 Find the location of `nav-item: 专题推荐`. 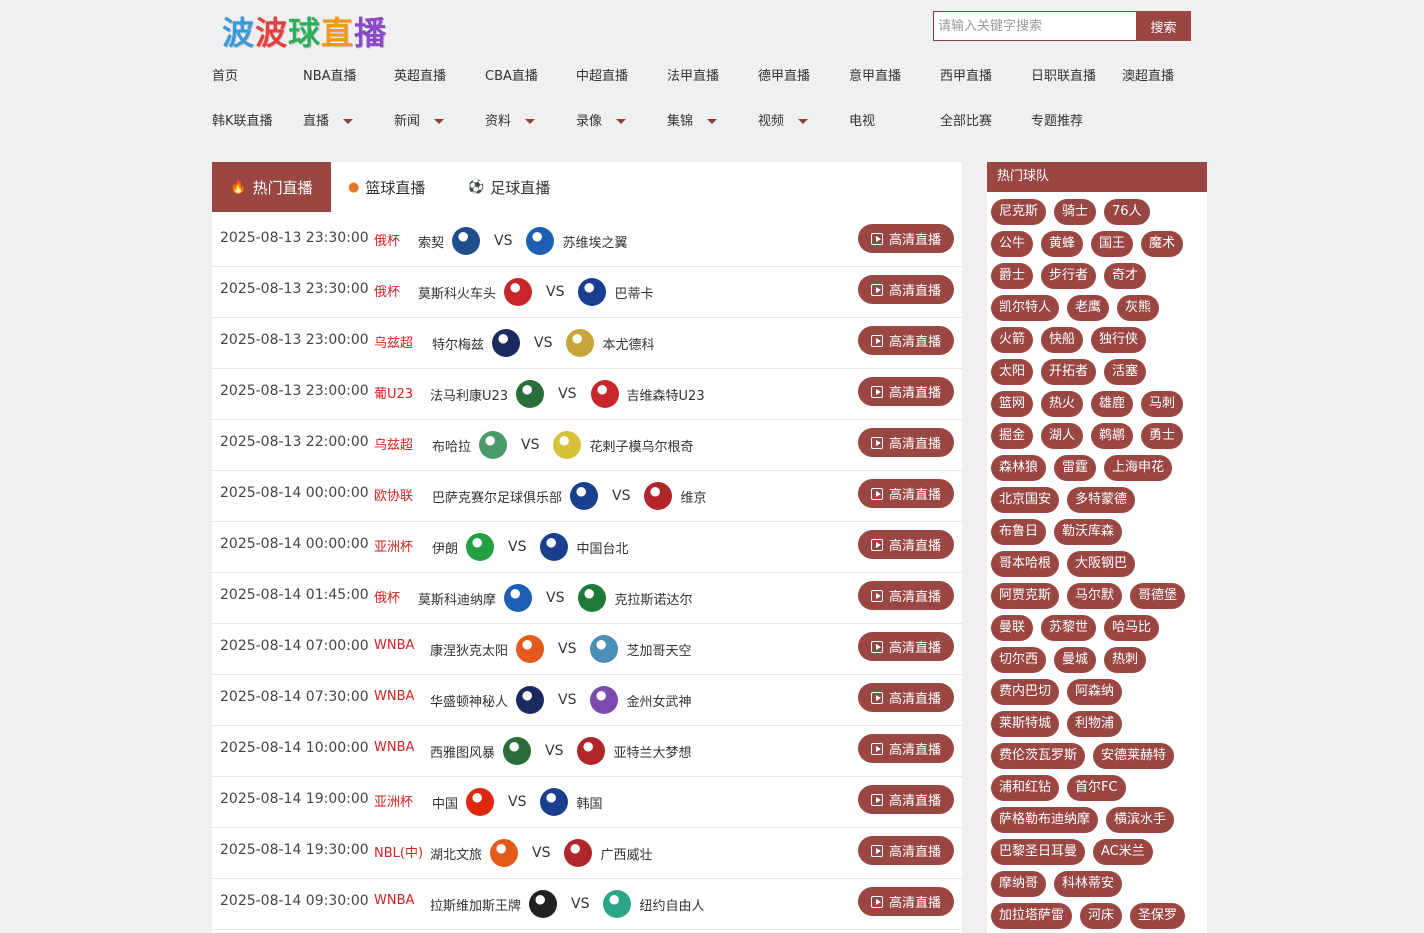

nav-item: 专题推荐 is located at coordinates (1057, 119).